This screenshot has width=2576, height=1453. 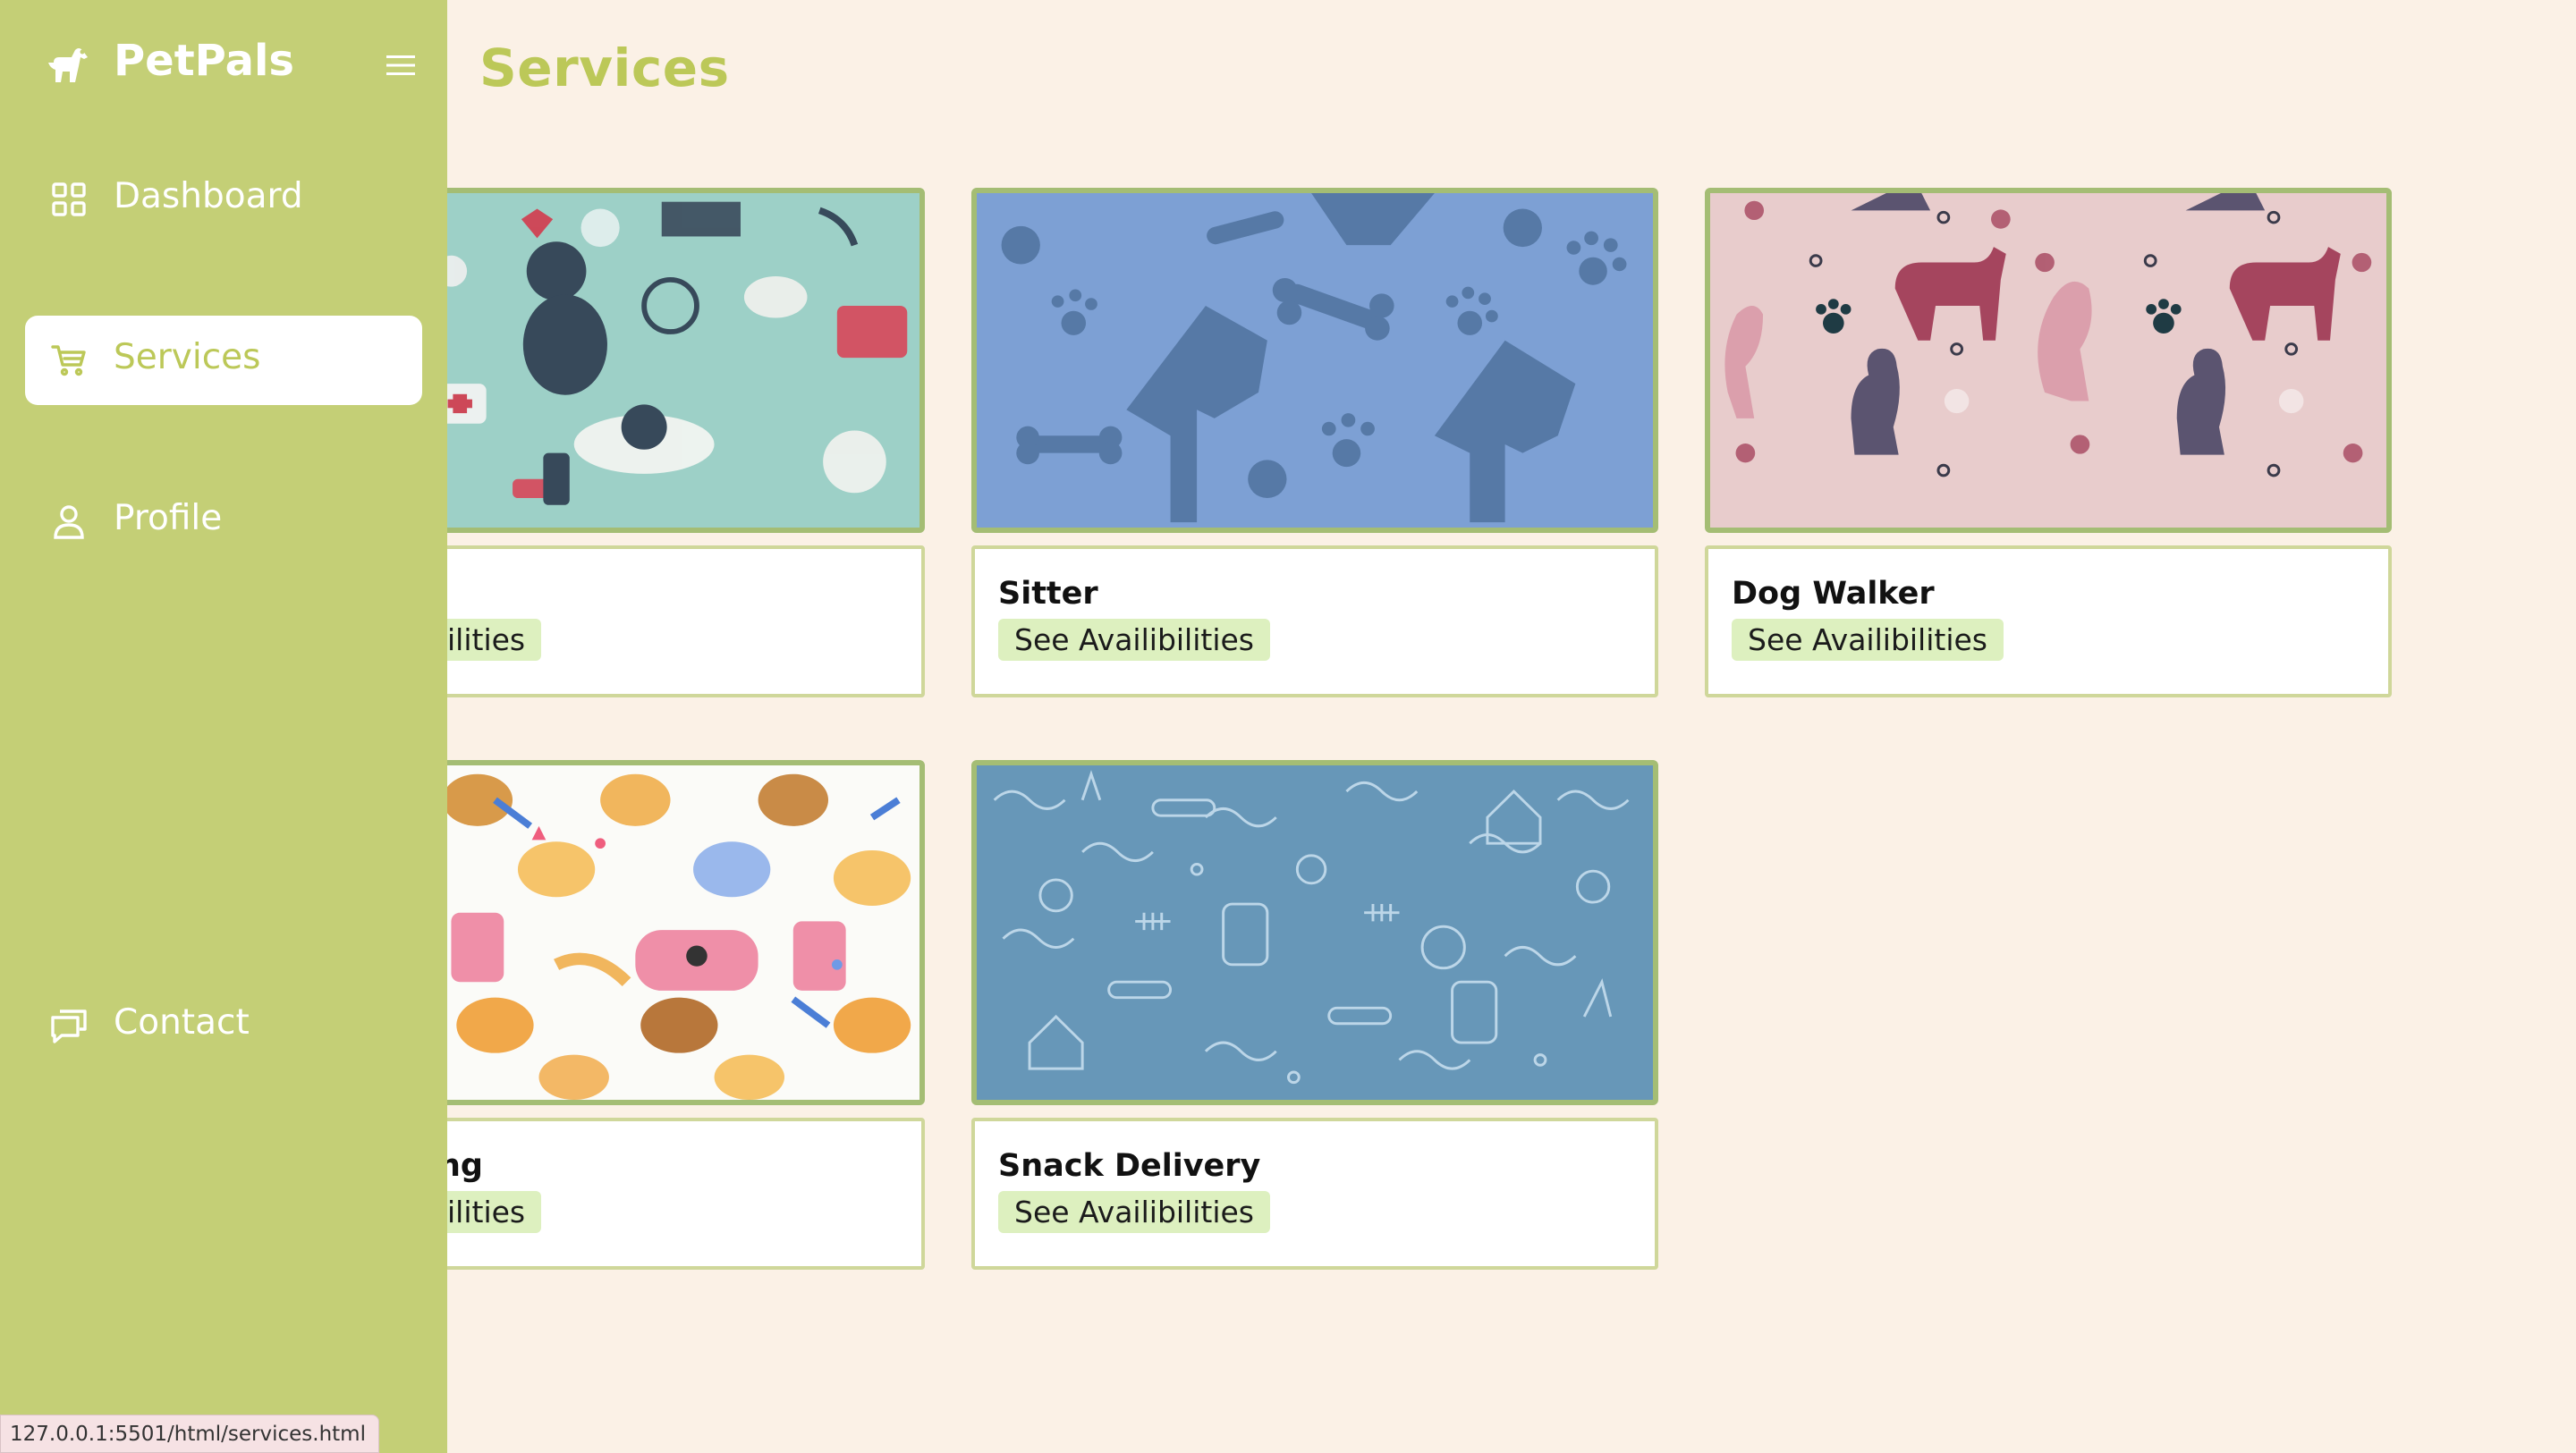 What do you see at coordinates (69, 200) in the screenshot?
I see `dashboard-grid-icon` at bounding box center [69, 200].